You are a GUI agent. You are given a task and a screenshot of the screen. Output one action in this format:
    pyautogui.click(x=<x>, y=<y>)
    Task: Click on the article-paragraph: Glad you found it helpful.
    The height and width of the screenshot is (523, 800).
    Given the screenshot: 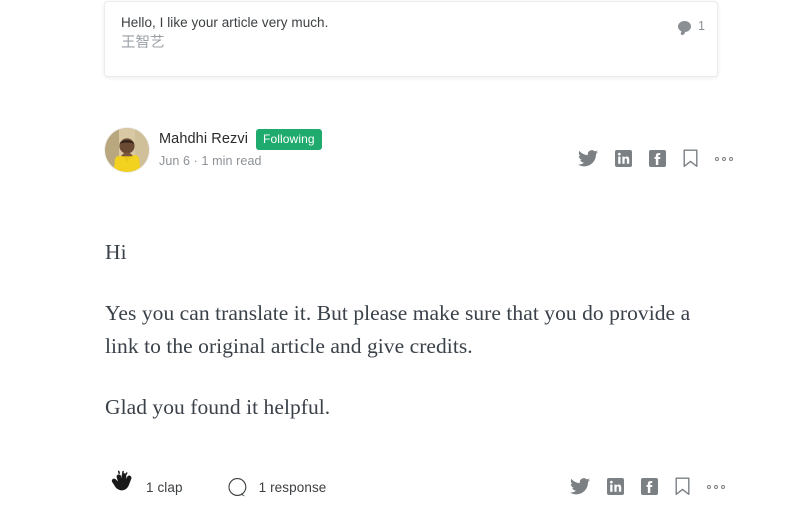 What is the action you would take?
    pyautogui.click(x=218, y=407)
    